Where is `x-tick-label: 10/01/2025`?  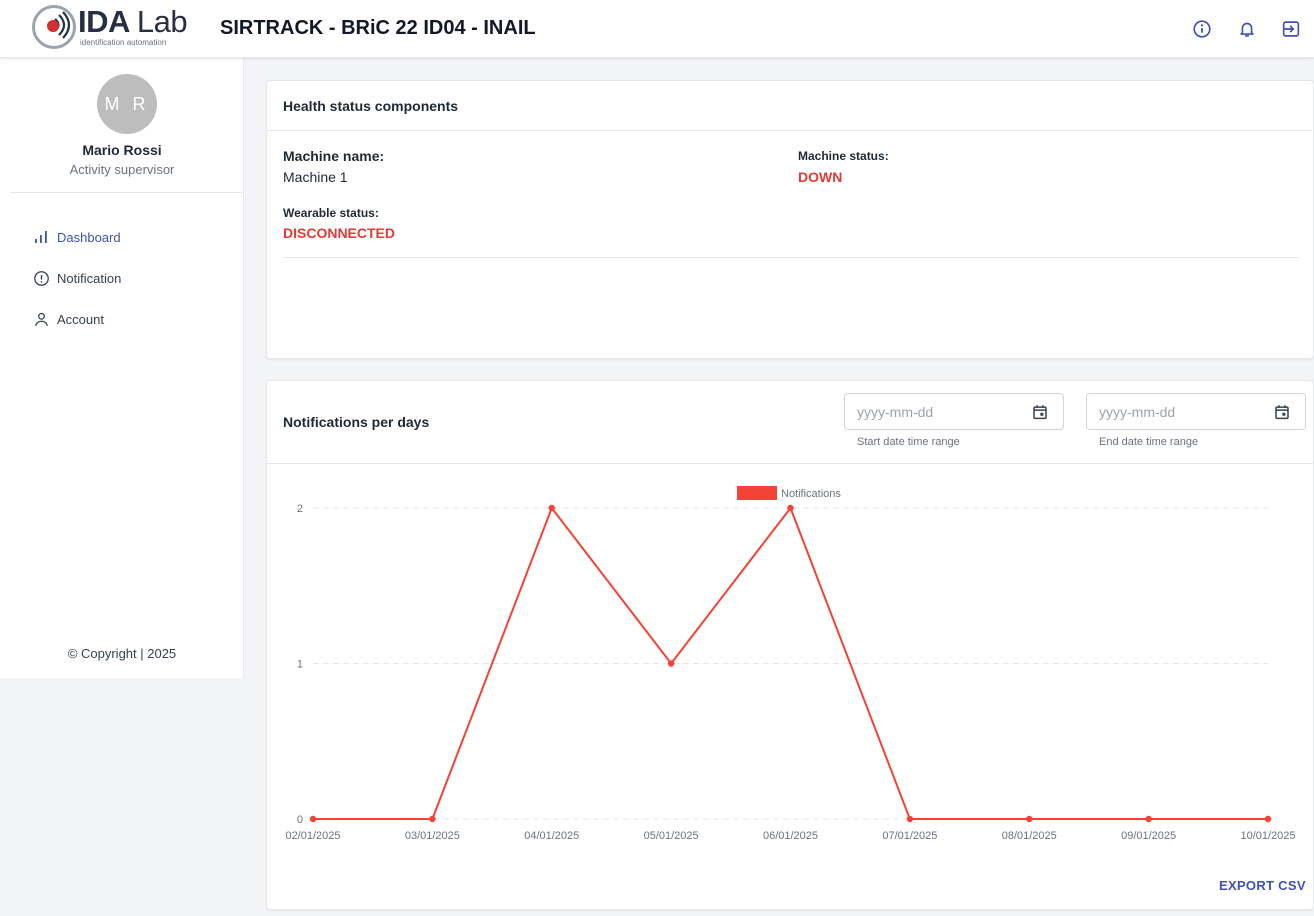 x-tick-label: 10/01/2025 is located at coordinates (1267, 836).